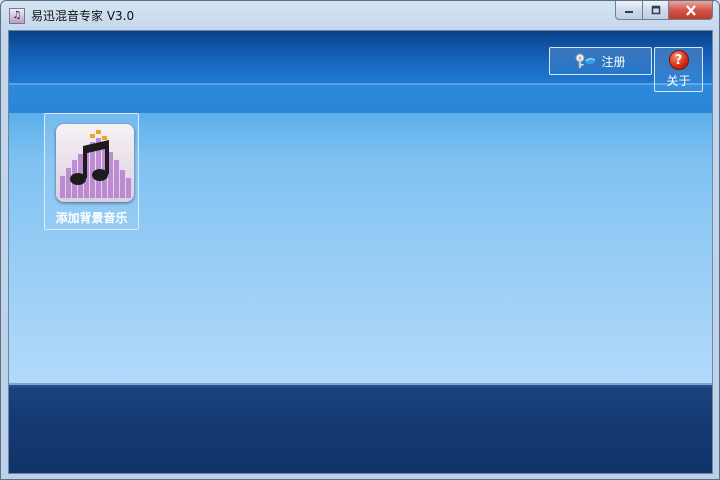 The height and width of the screenshot is (480, 720). I want to click on register-button: 注册, so click(600, 61).